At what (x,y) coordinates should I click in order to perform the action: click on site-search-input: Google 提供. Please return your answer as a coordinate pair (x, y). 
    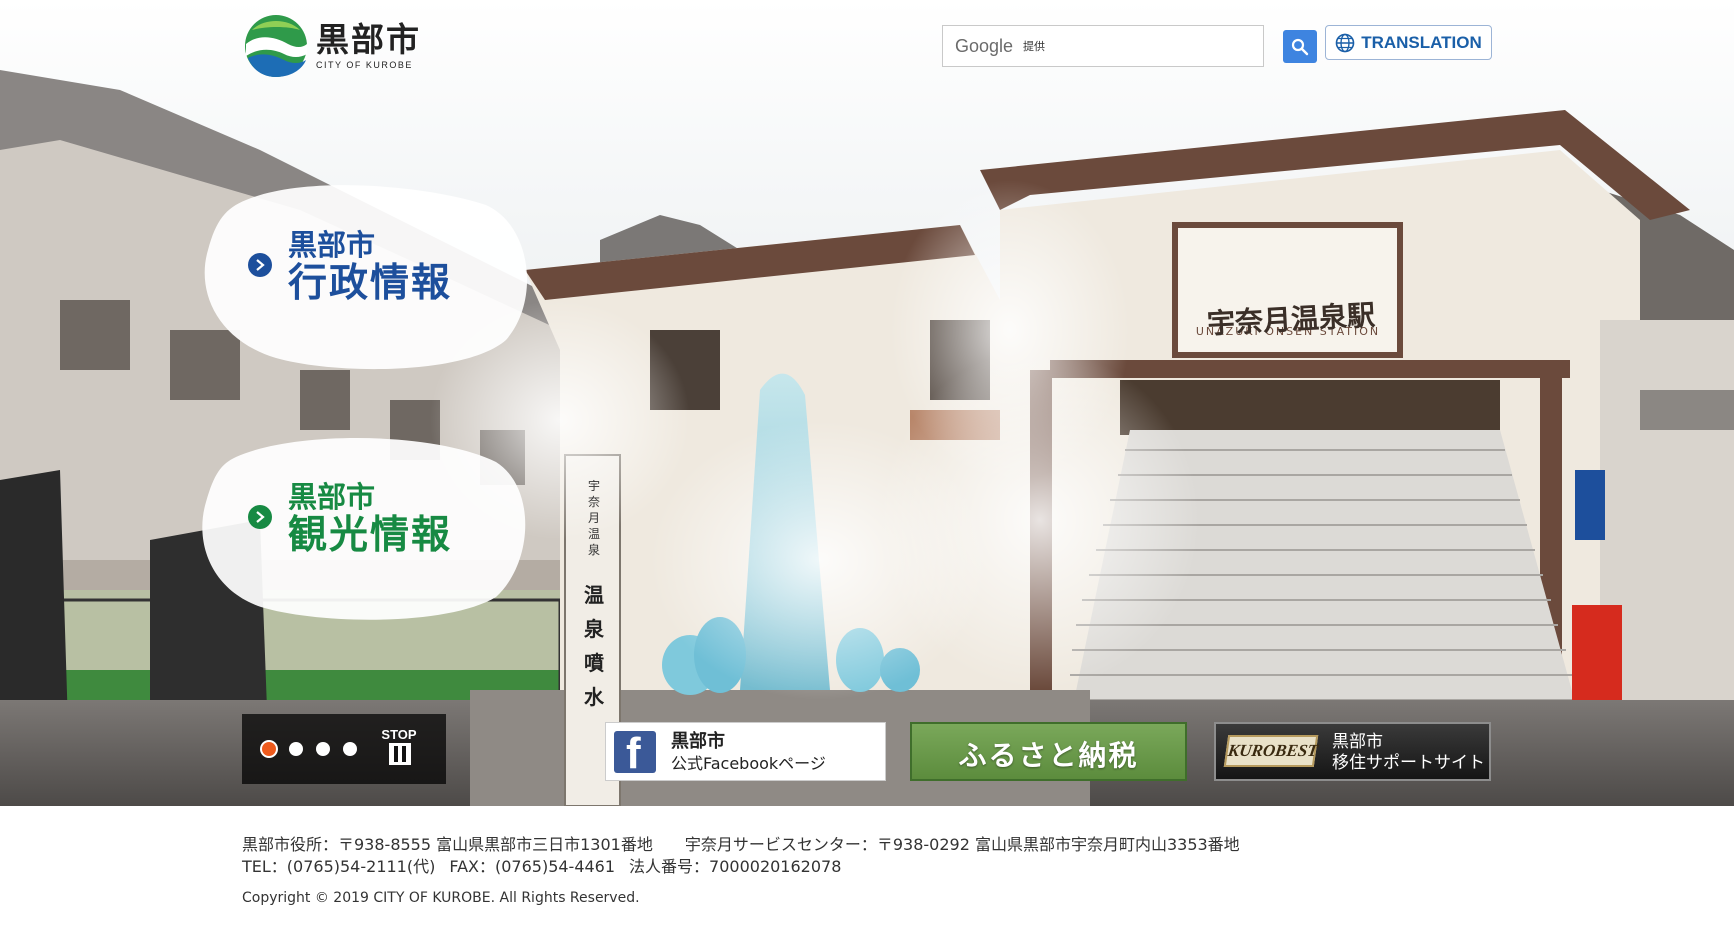
    Looking at the image, I should click on (1103, 46).